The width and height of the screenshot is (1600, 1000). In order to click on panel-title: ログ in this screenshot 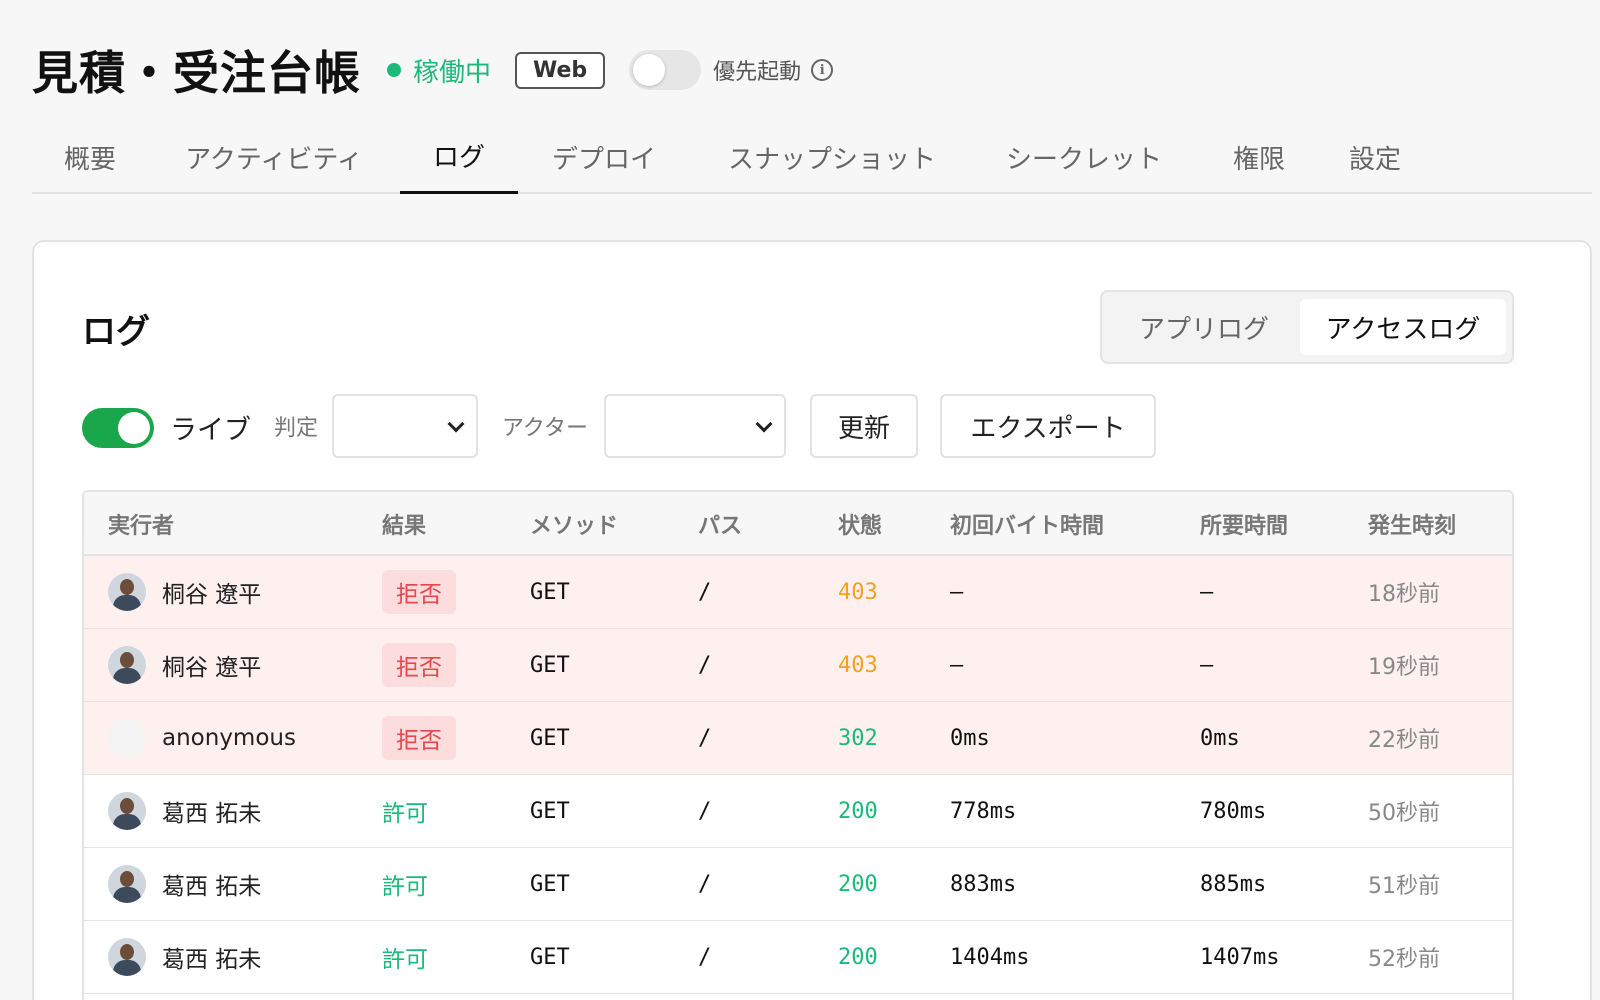, I will do `click(116, 332)`.